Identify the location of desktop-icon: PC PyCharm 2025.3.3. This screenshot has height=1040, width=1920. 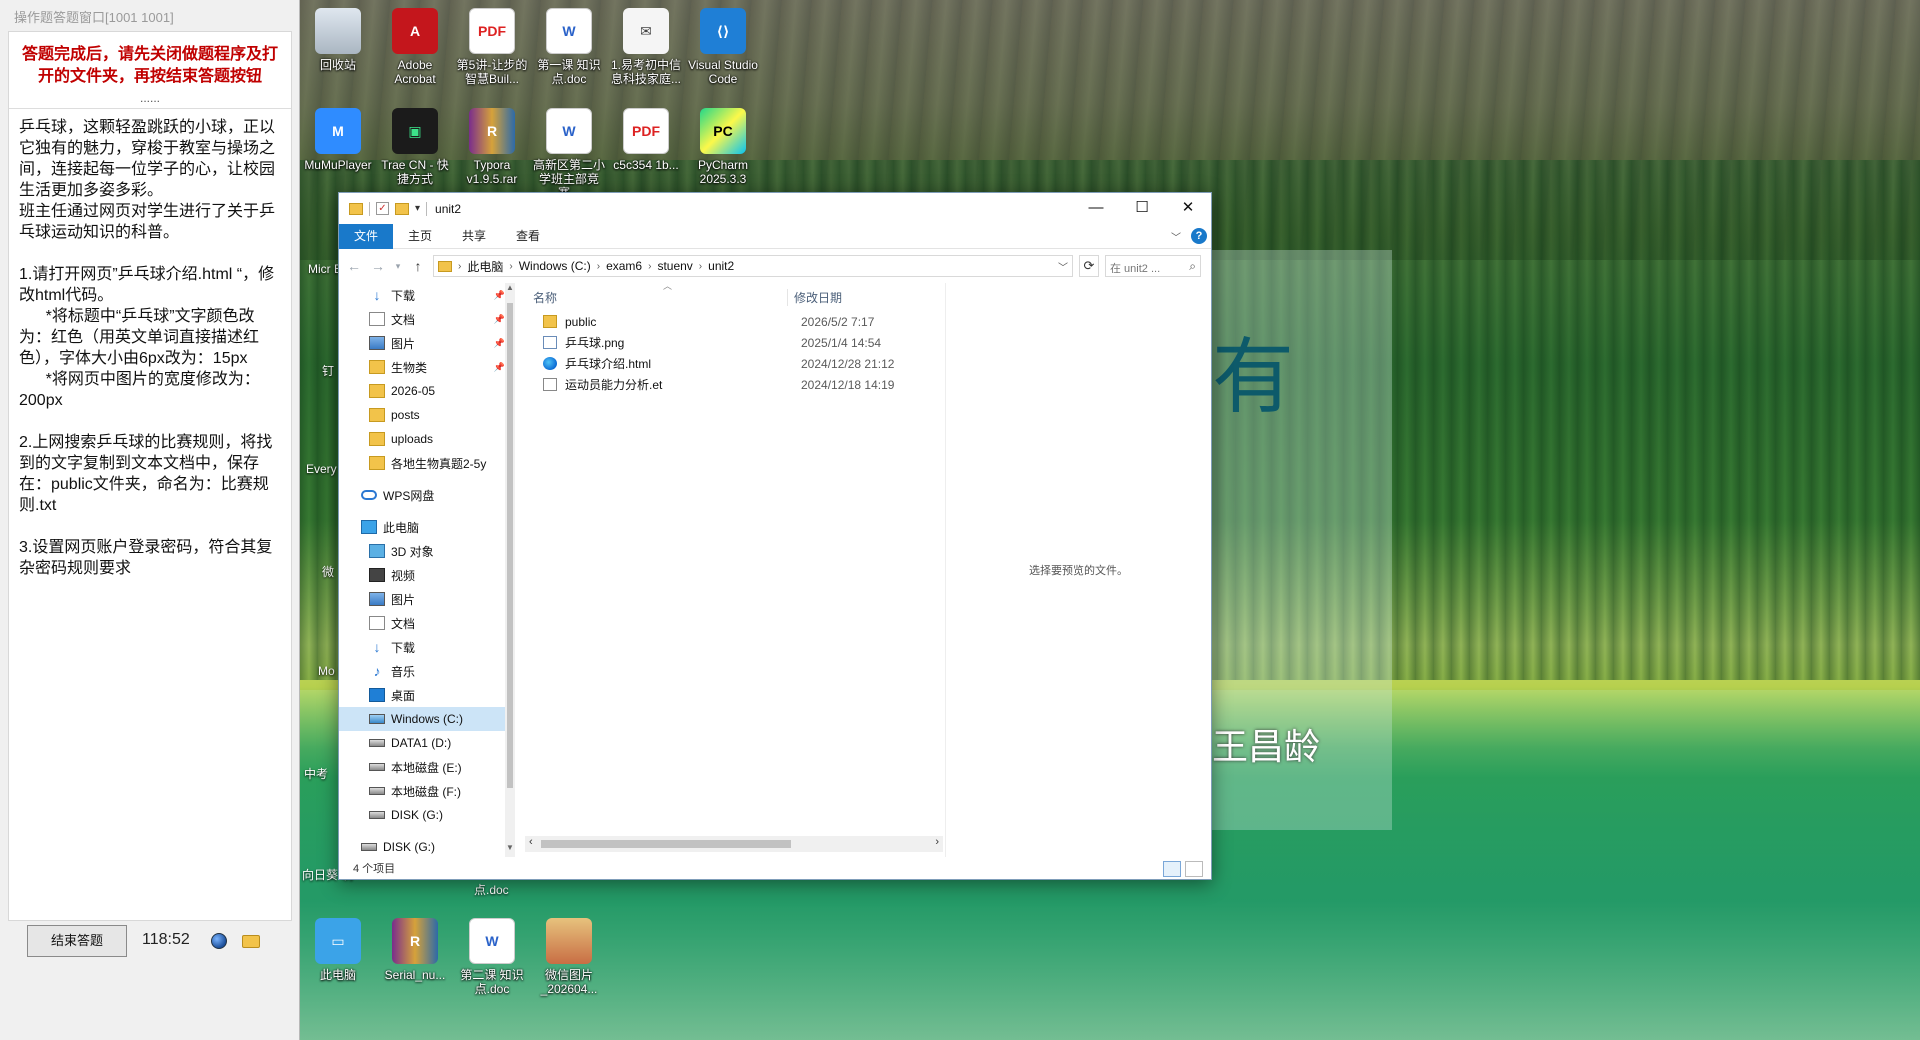
(723, 147).